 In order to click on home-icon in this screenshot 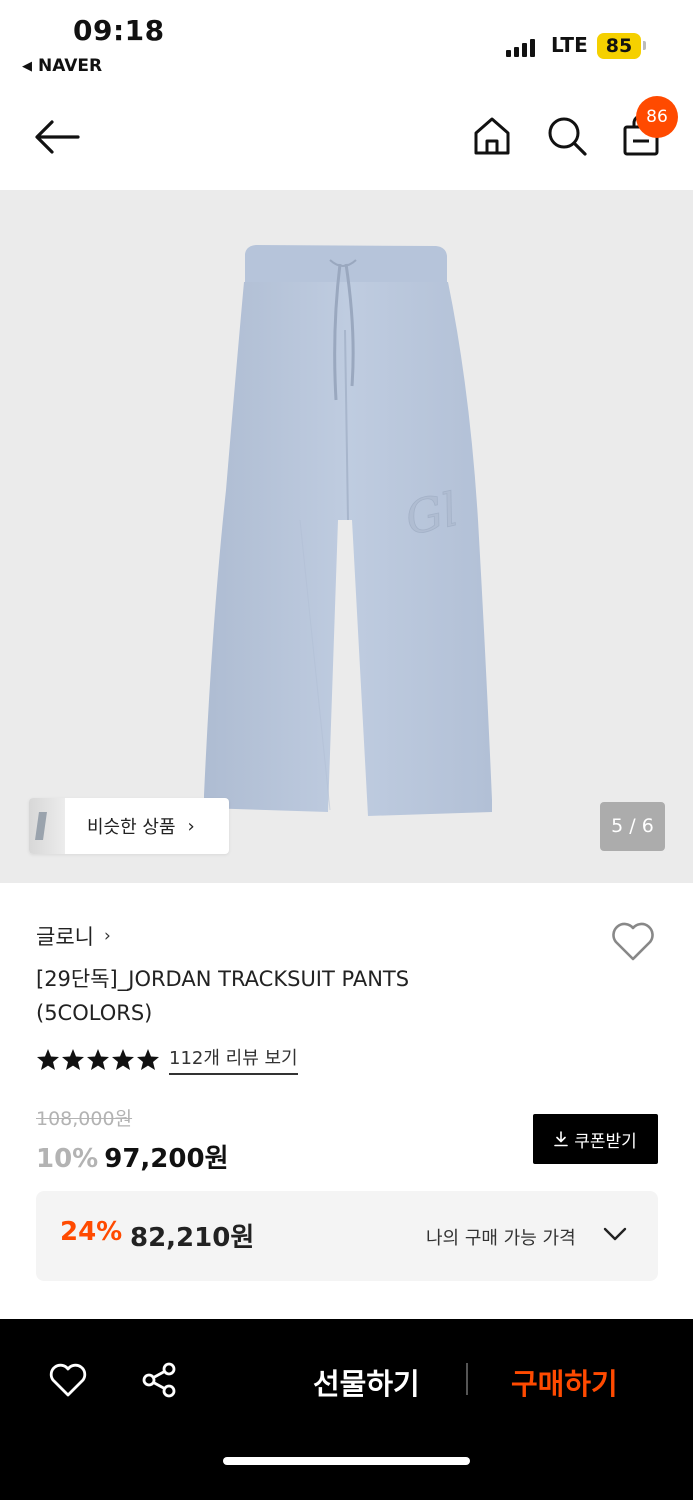, I will do `click(492, 136)`.